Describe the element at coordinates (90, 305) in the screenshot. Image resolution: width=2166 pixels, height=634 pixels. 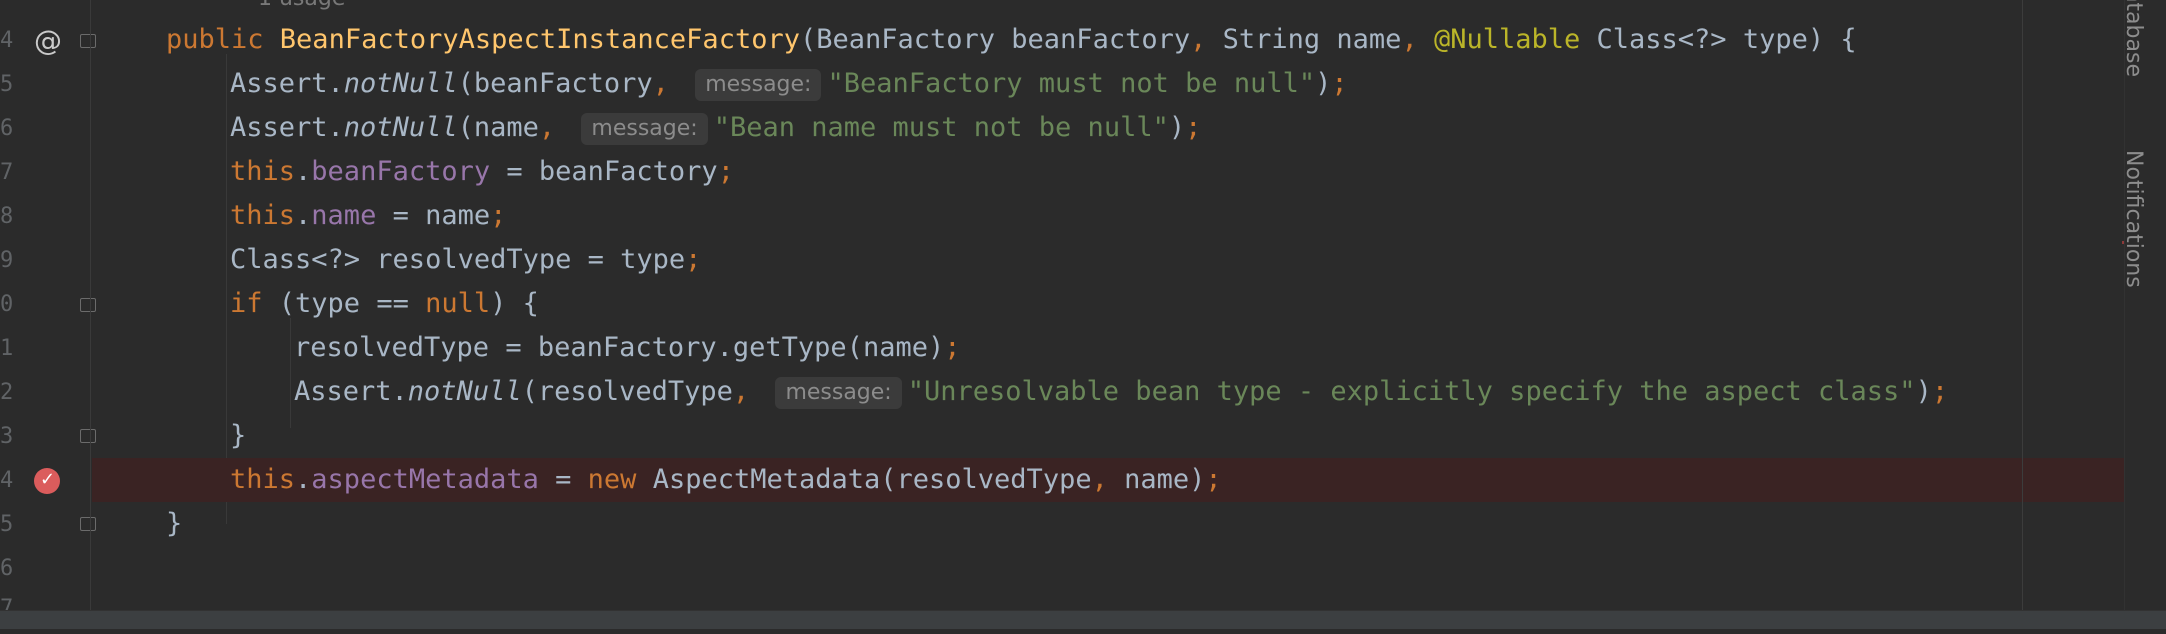
I see `gutter-divider` at that location.